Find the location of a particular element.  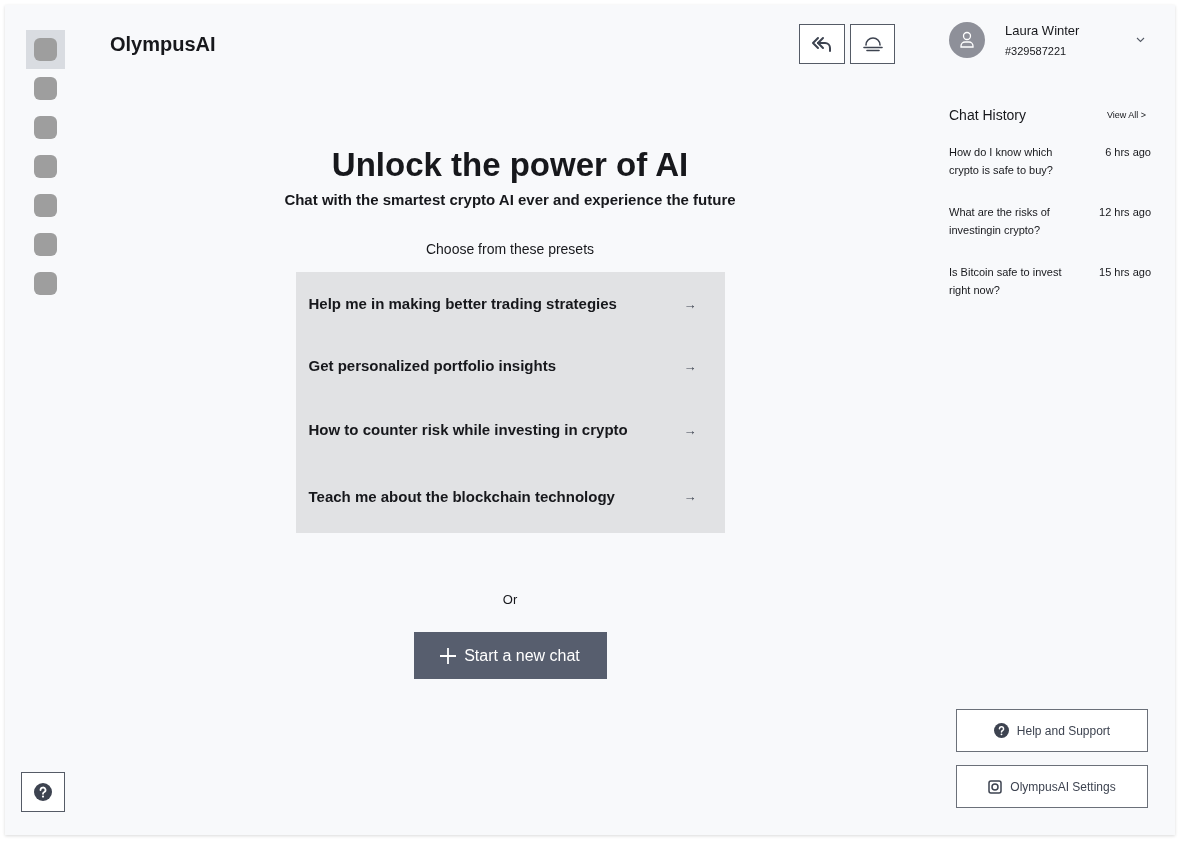

sidebar-item is located at coordinates (45, 49).